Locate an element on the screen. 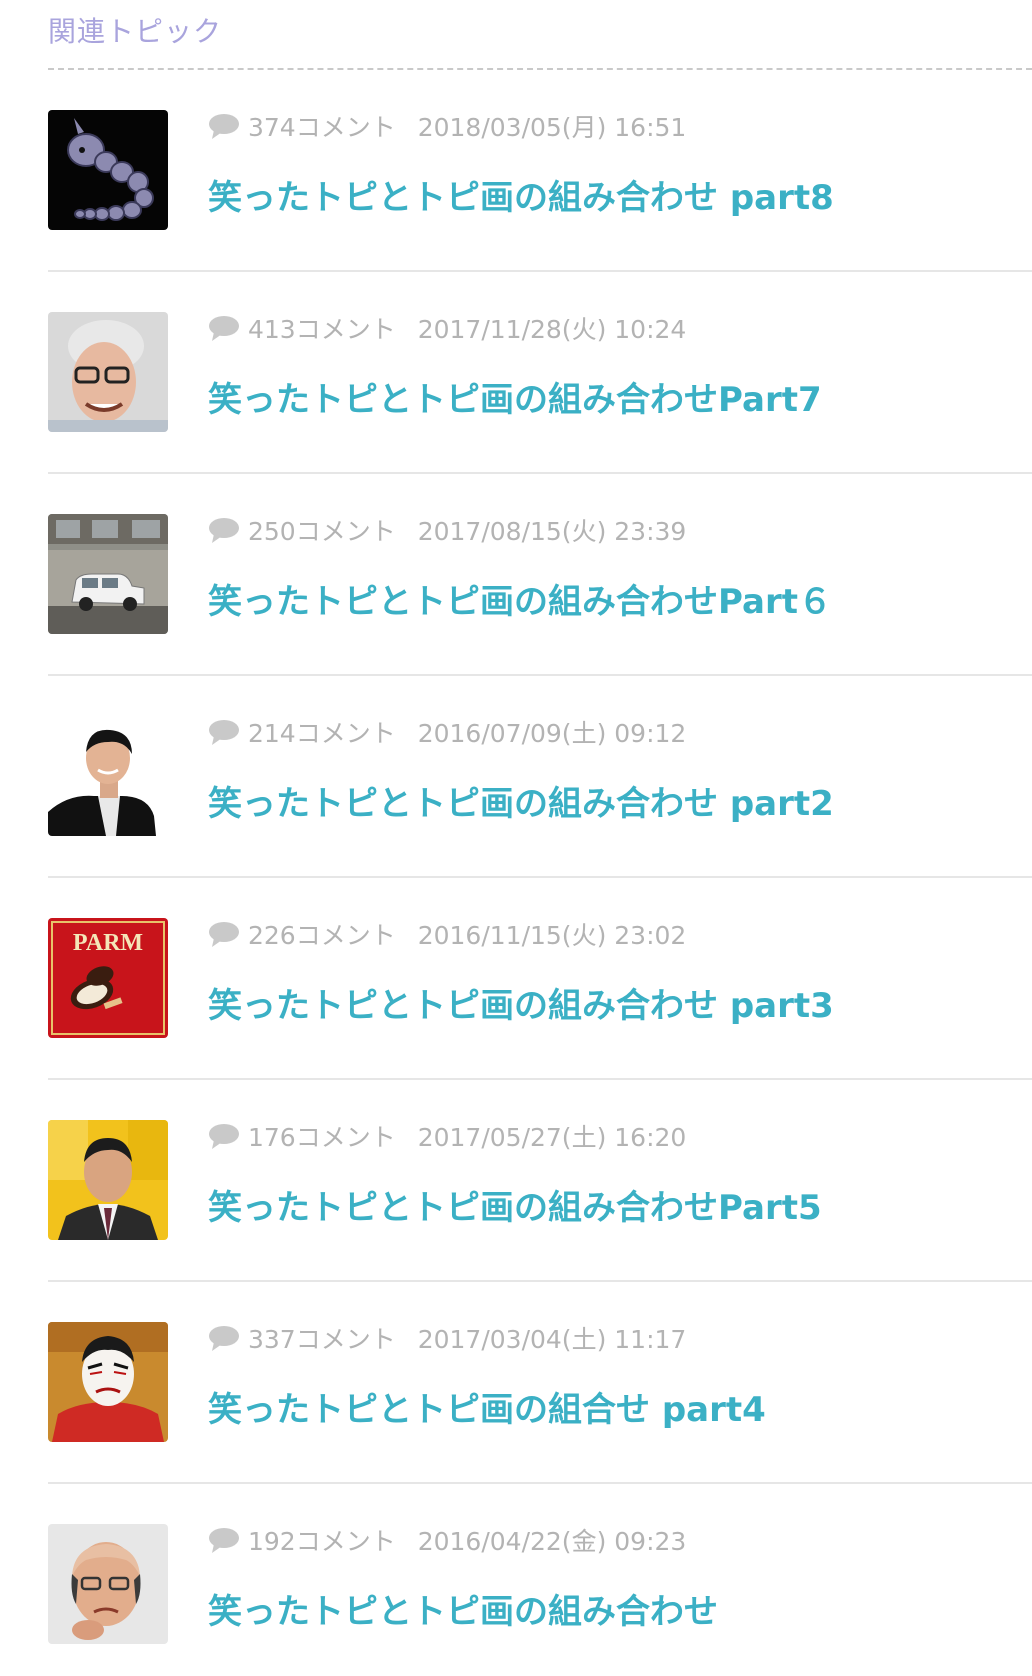  comment-count: 176コメント is located at coordinates (322, 1137).